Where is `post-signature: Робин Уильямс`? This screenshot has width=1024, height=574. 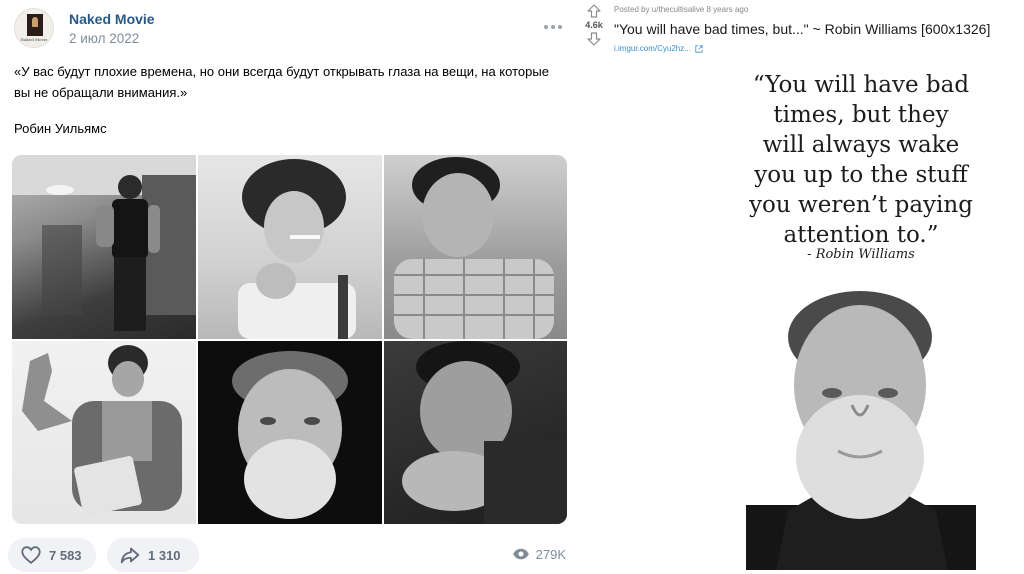
post-signature: Робин Уильямс is located at coordinates (60, 128).